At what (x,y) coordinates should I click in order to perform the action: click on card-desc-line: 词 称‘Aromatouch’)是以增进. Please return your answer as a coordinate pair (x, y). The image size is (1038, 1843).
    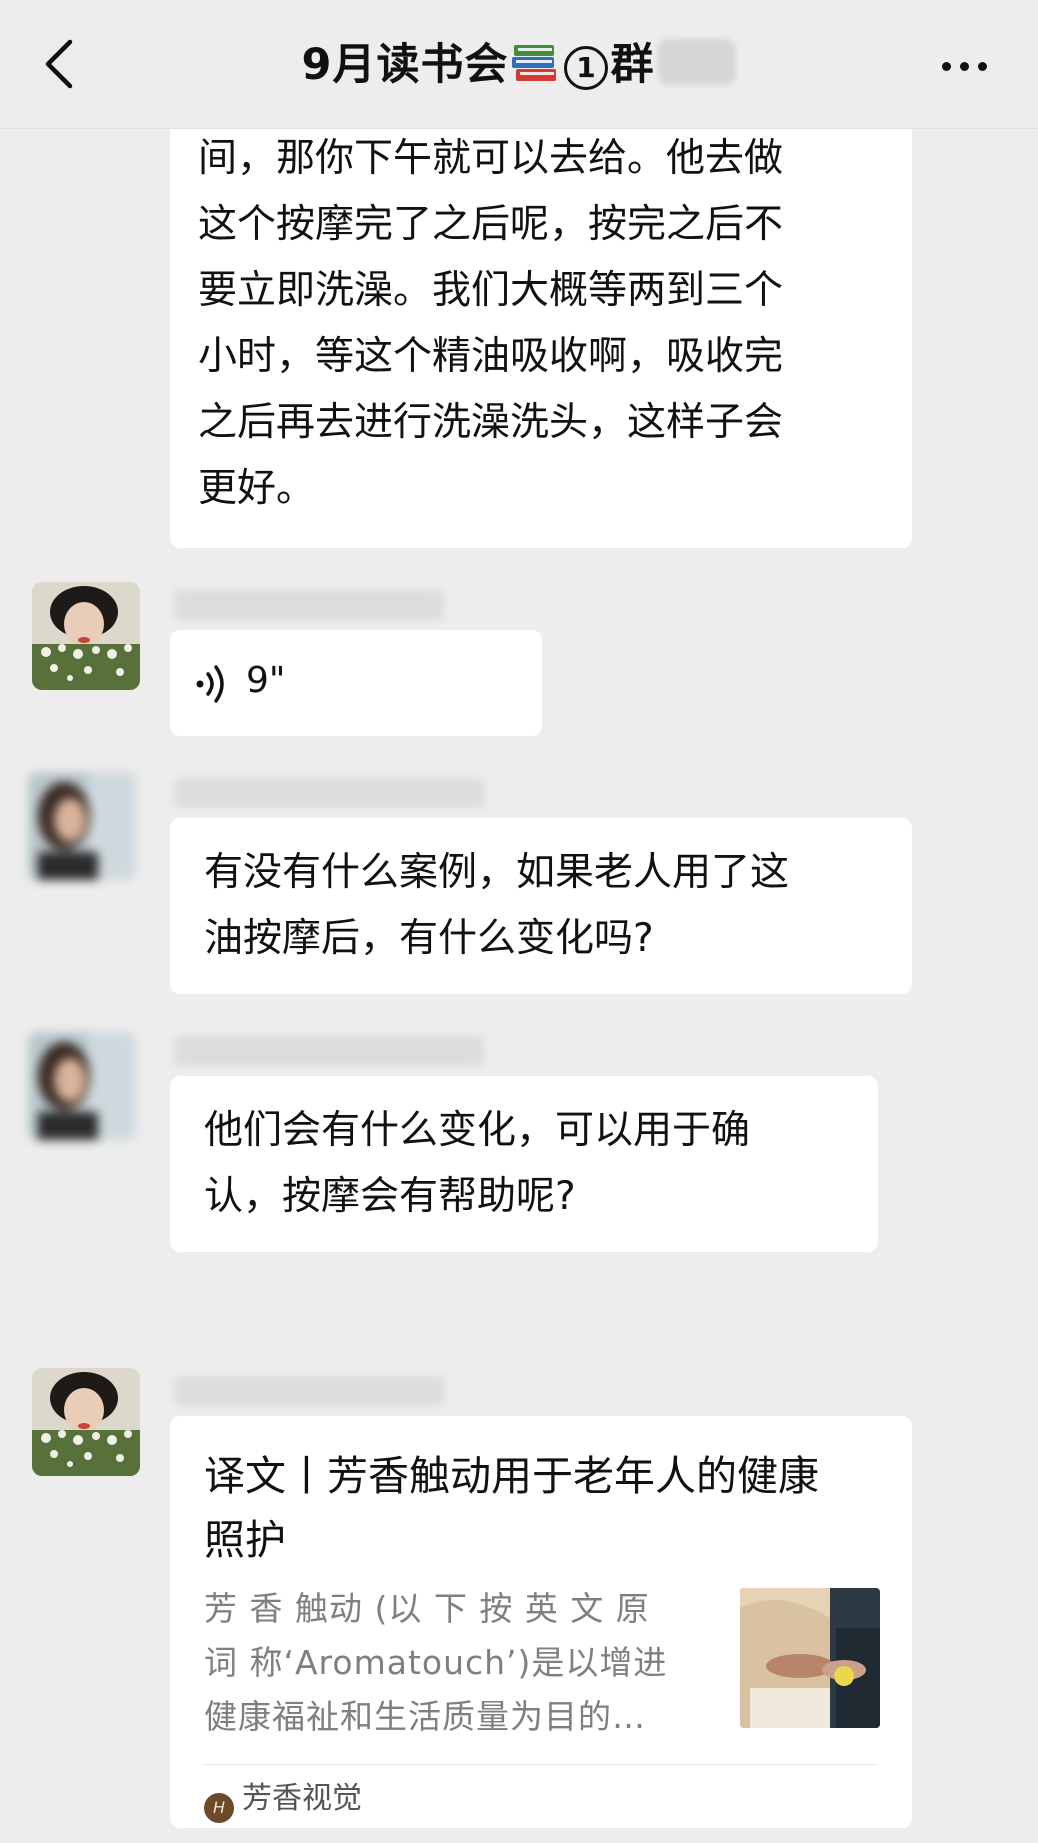
    Looking at the image, I should click on (436, 1662).